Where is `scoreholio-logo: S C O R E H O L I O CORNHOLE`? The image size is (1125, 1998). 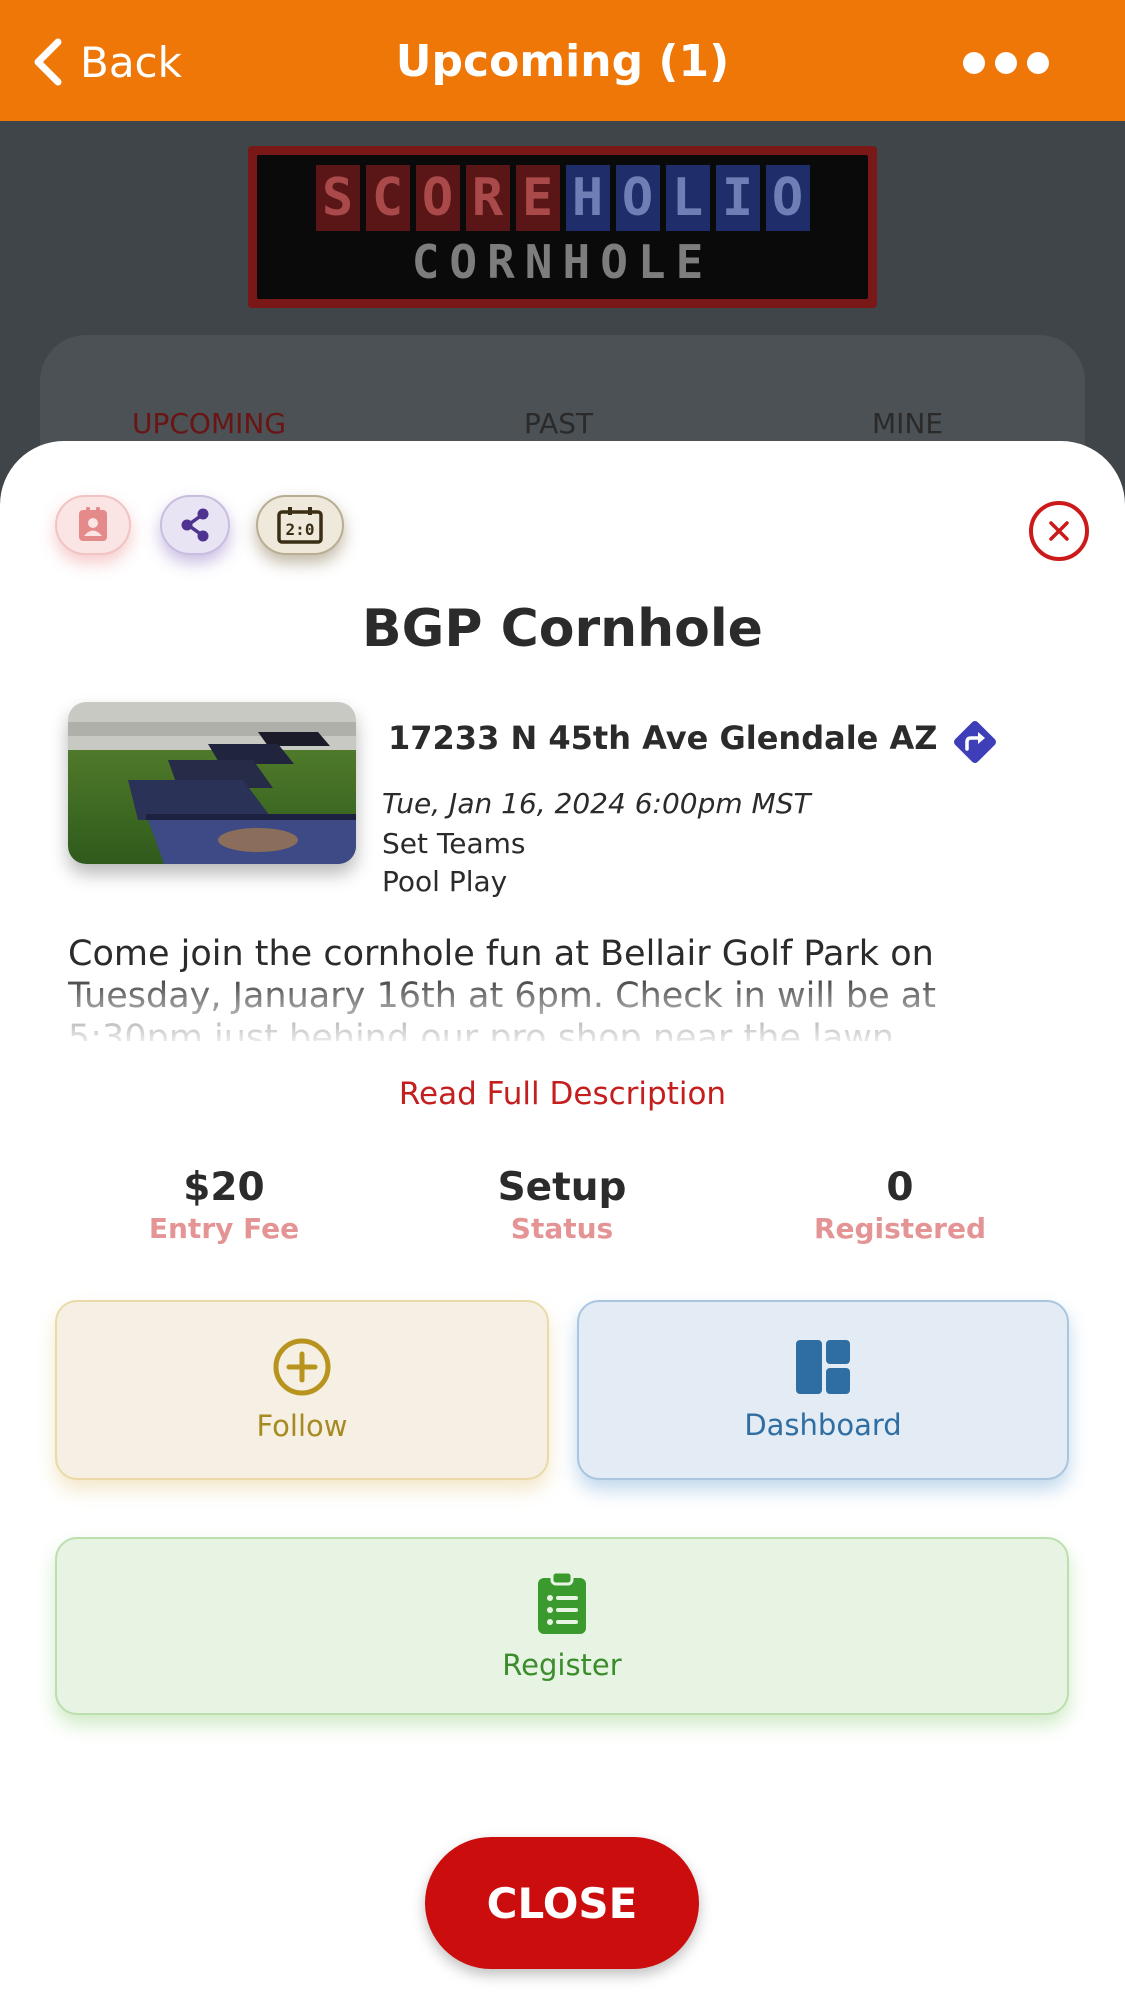
scoreholio-logo: S C O R E H O L I O CORNHOLE is located at coordinates (562, 227).